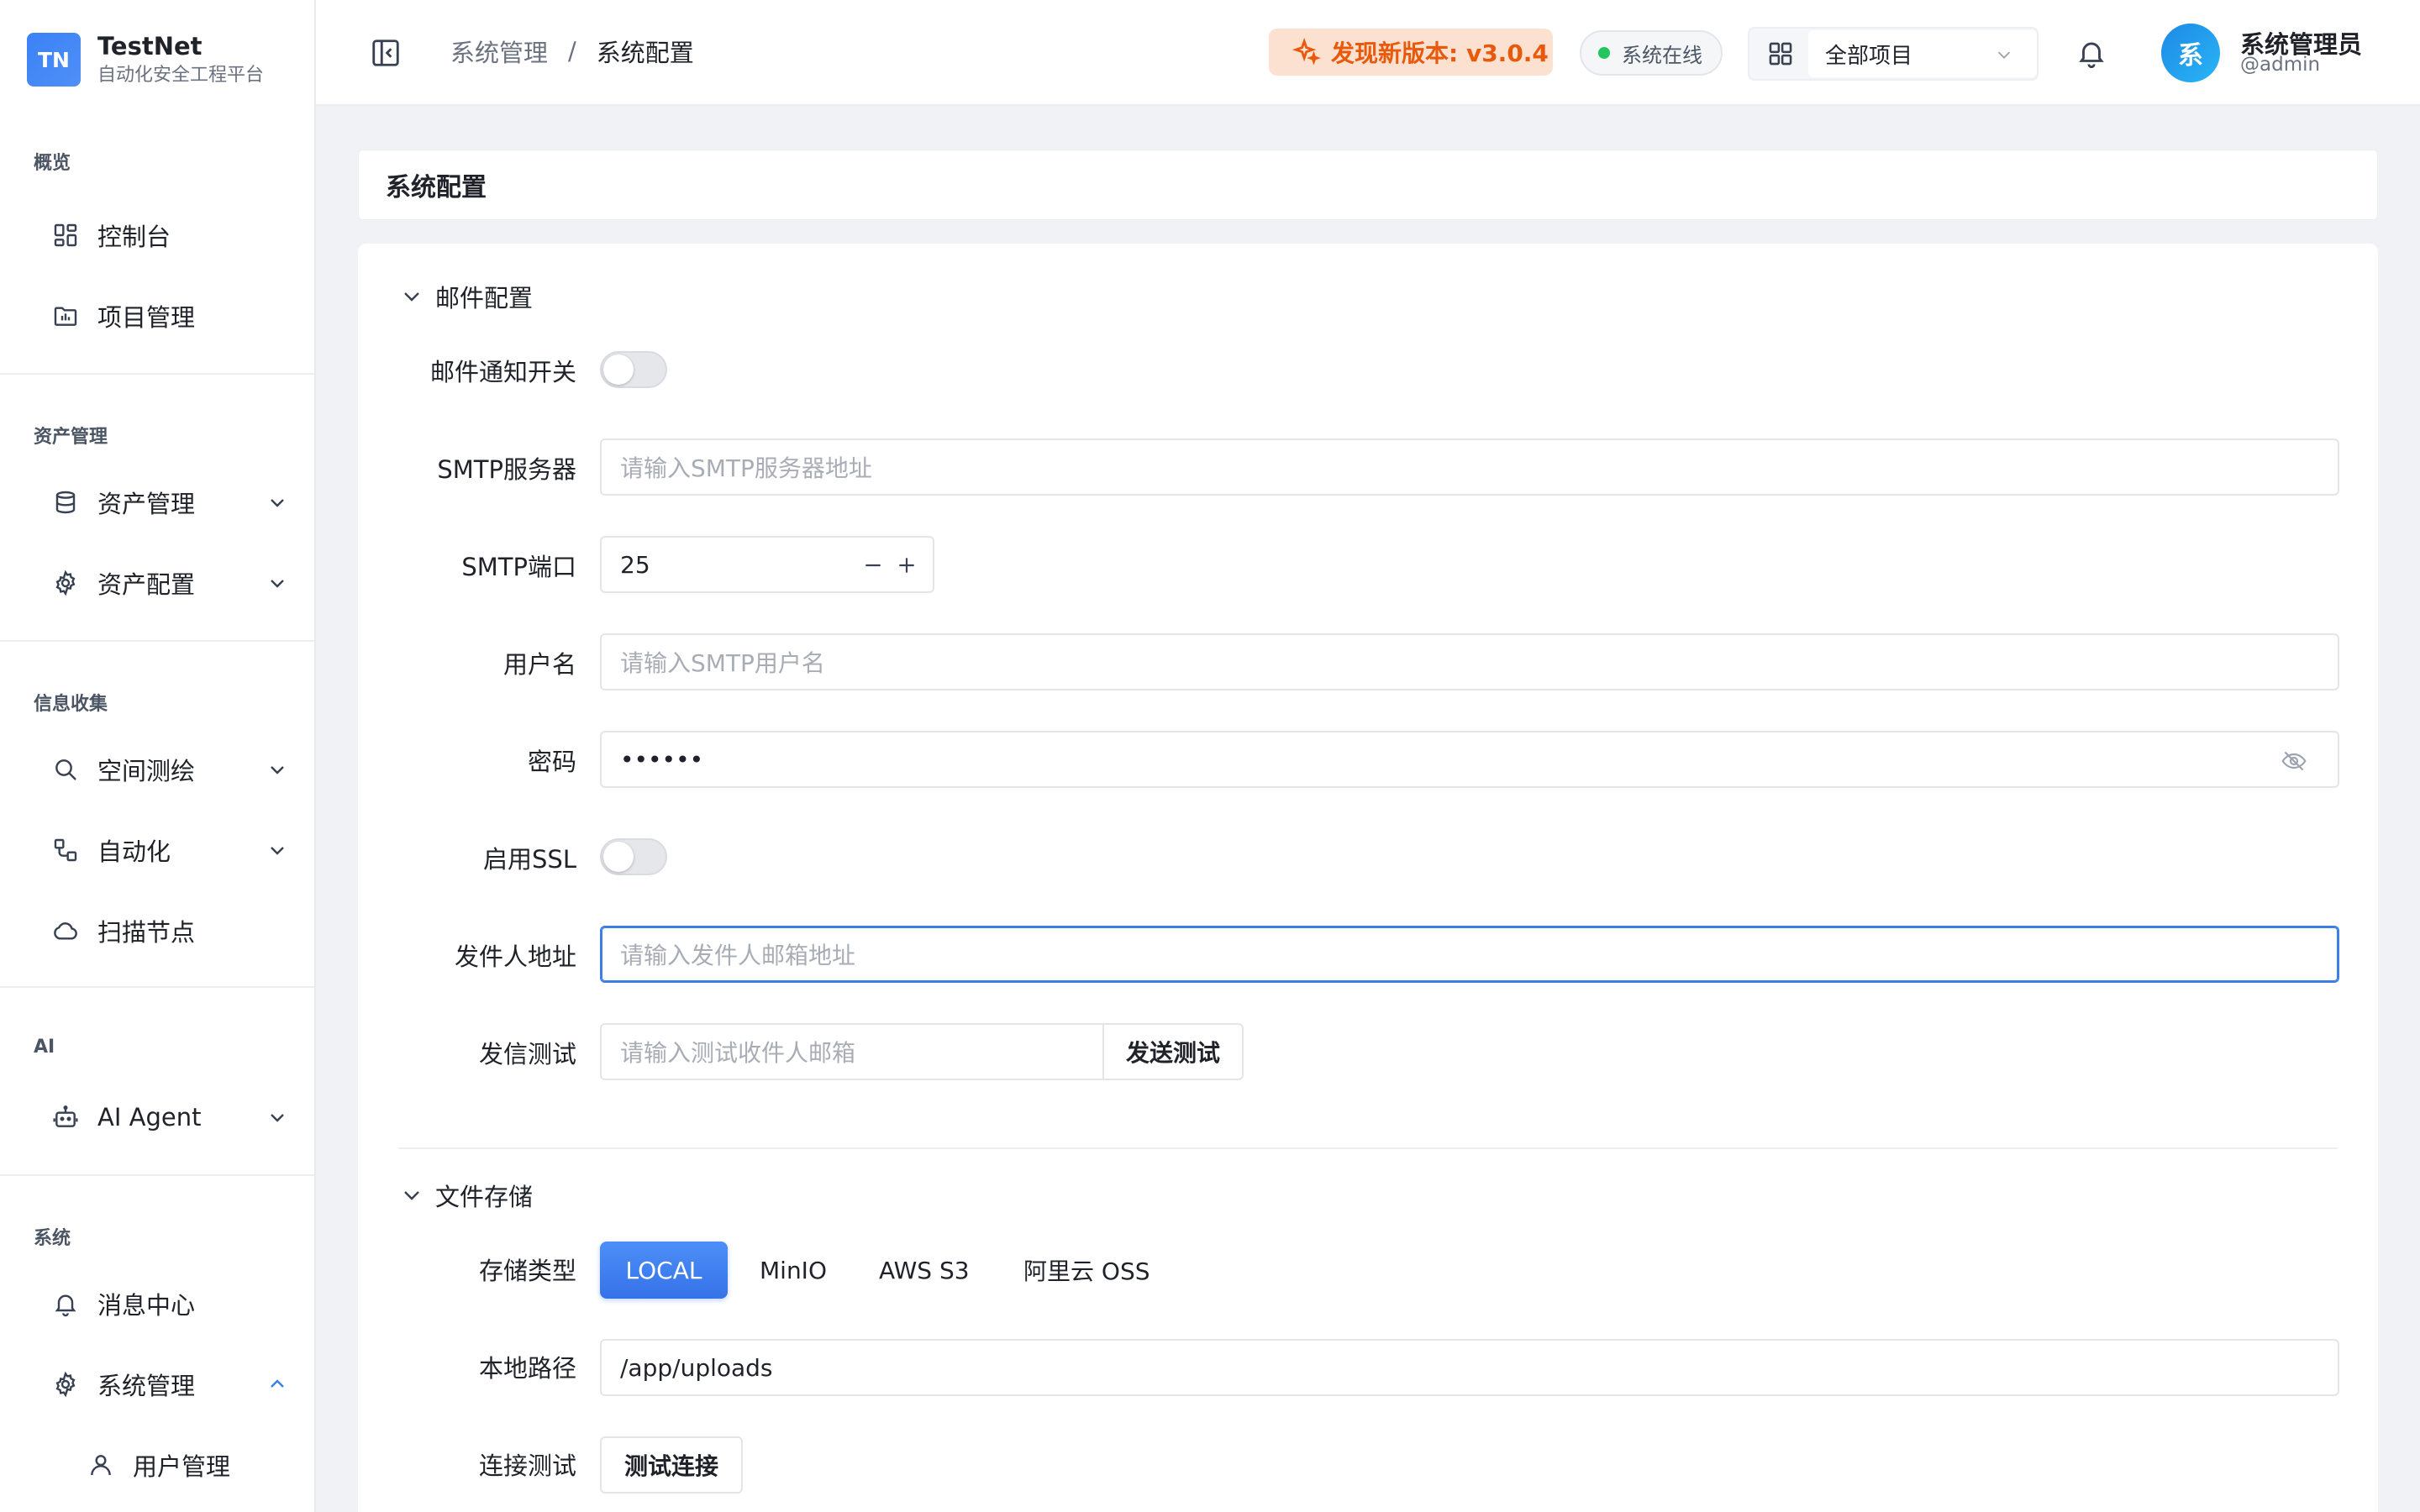  What do you see at coordinates (1086, 1270) in the screenshot?
I see `storage-type-aliyun-oss: 阿里云 OSS` at bounding box center [1086, 1270].